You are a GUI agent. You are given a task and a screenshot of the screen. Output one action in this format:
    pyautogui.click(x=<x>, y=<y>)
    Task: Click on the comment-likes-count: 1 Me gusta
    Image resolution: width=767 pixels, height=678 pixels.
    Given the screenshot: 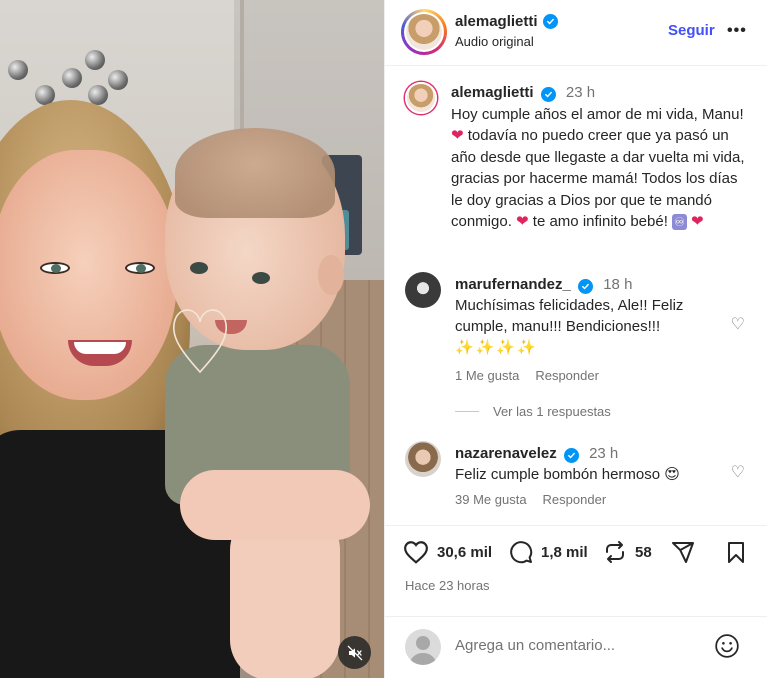 What is the action you would take?
    pyautogui.click(x=487, y=375)
    